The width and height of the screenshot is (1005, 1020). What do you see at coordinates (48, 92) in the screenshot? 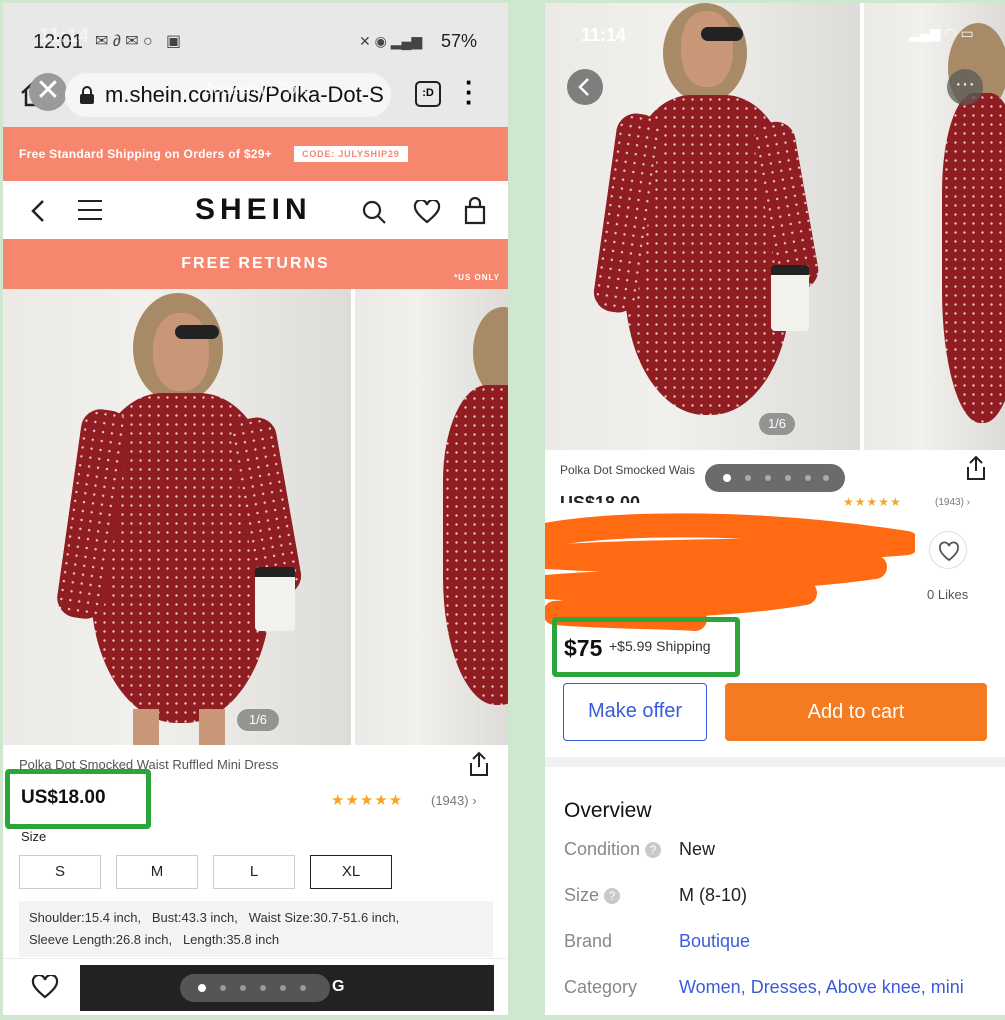
I see `close-icon: ✕` at bounding box center [48, 92].